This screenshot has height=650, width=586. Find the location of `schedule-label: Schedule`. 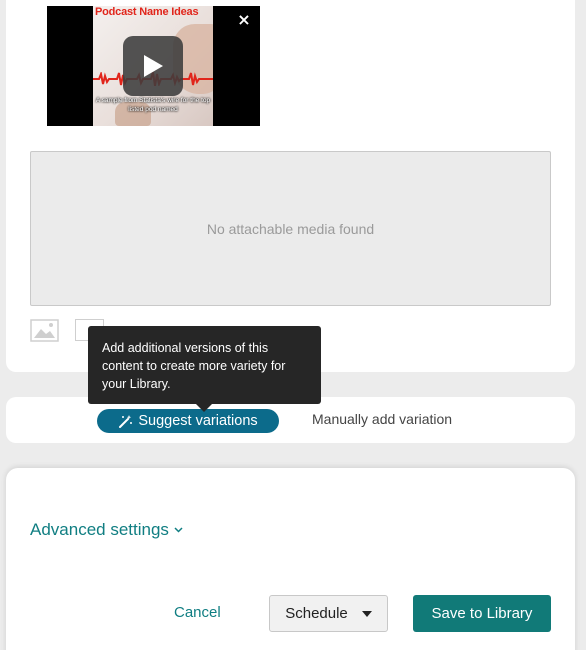

schedule-label: Schedule is located at coordinates (316, 613).